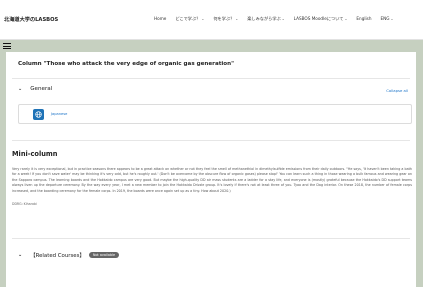 This screenshot has height=287, width=423. What do you see at coordinates (189, 19) in the screenshot?
I see `nav-where-to-learn: どこで学ぶ？⌄` at bounding box center [189, 19].